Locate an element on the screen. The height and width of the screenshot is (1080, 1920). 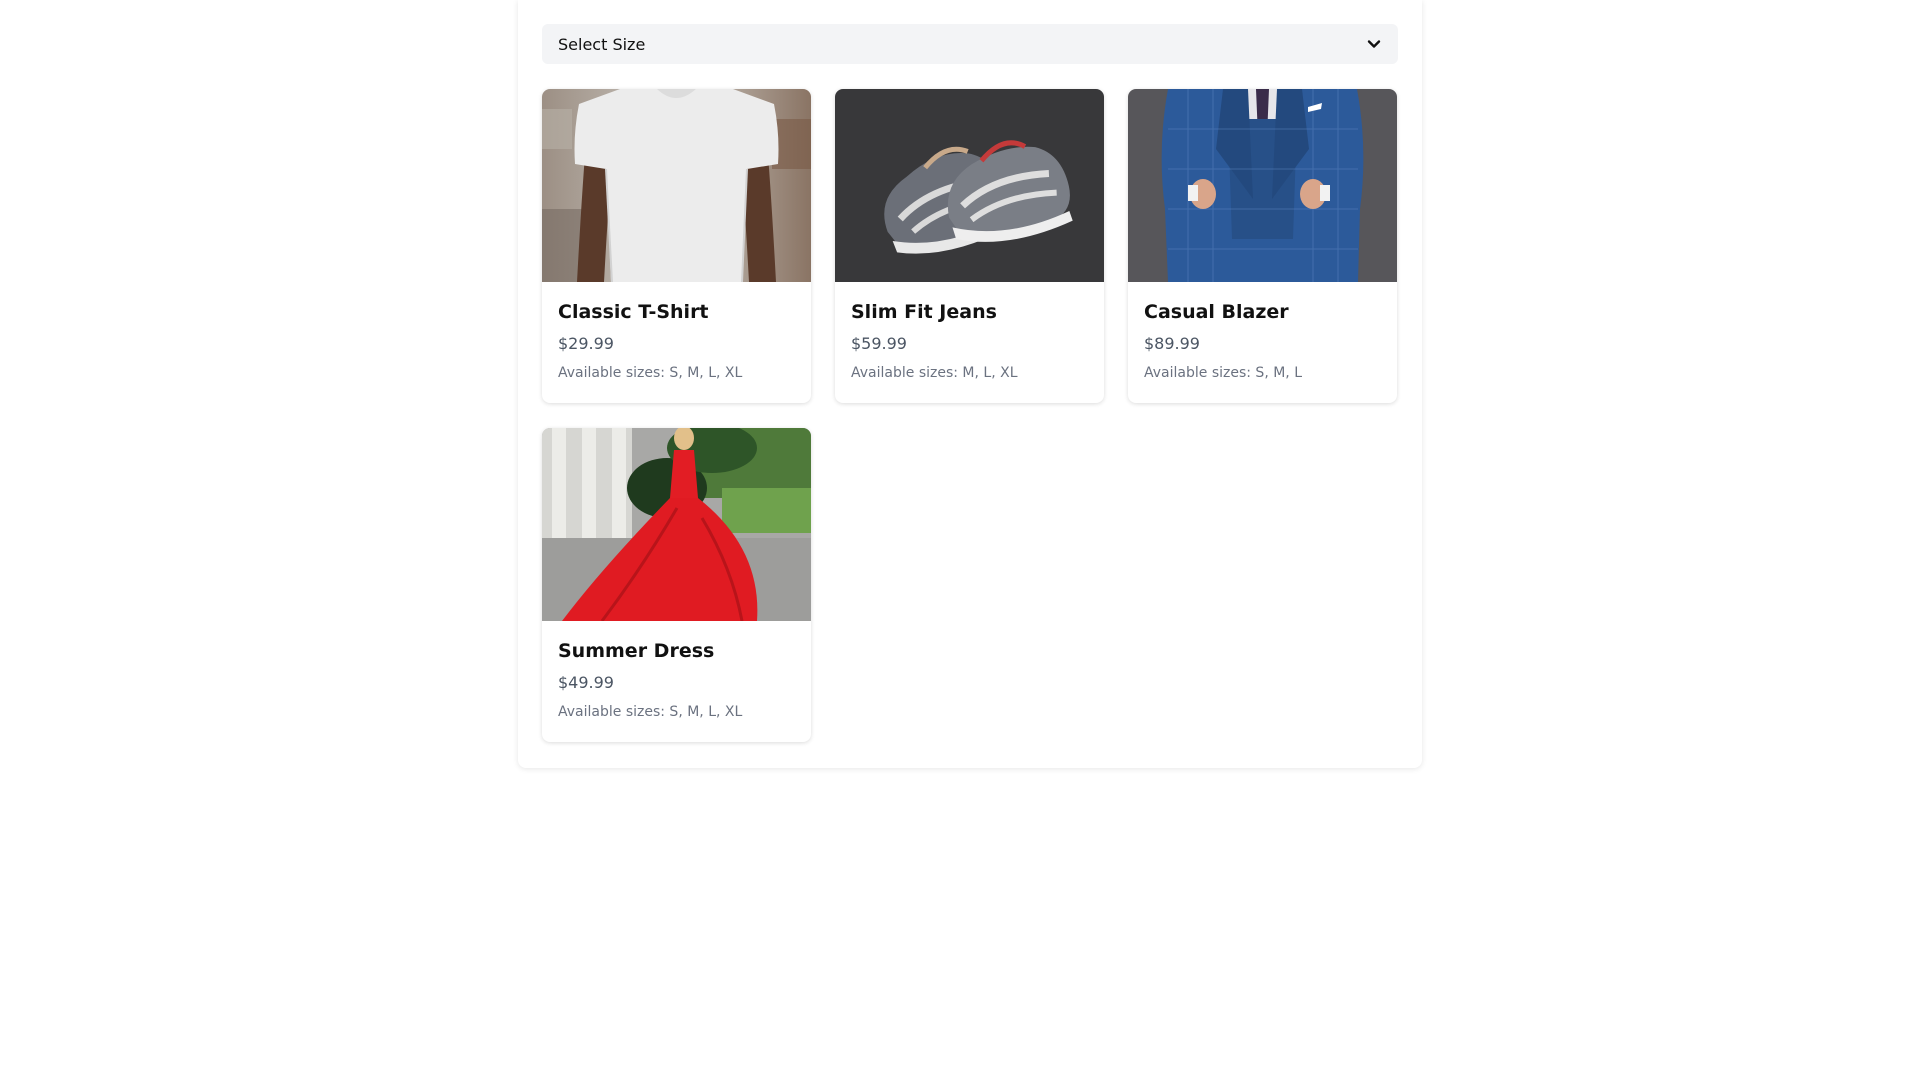
product-image-blazer is located at coordinates (1262, 185).